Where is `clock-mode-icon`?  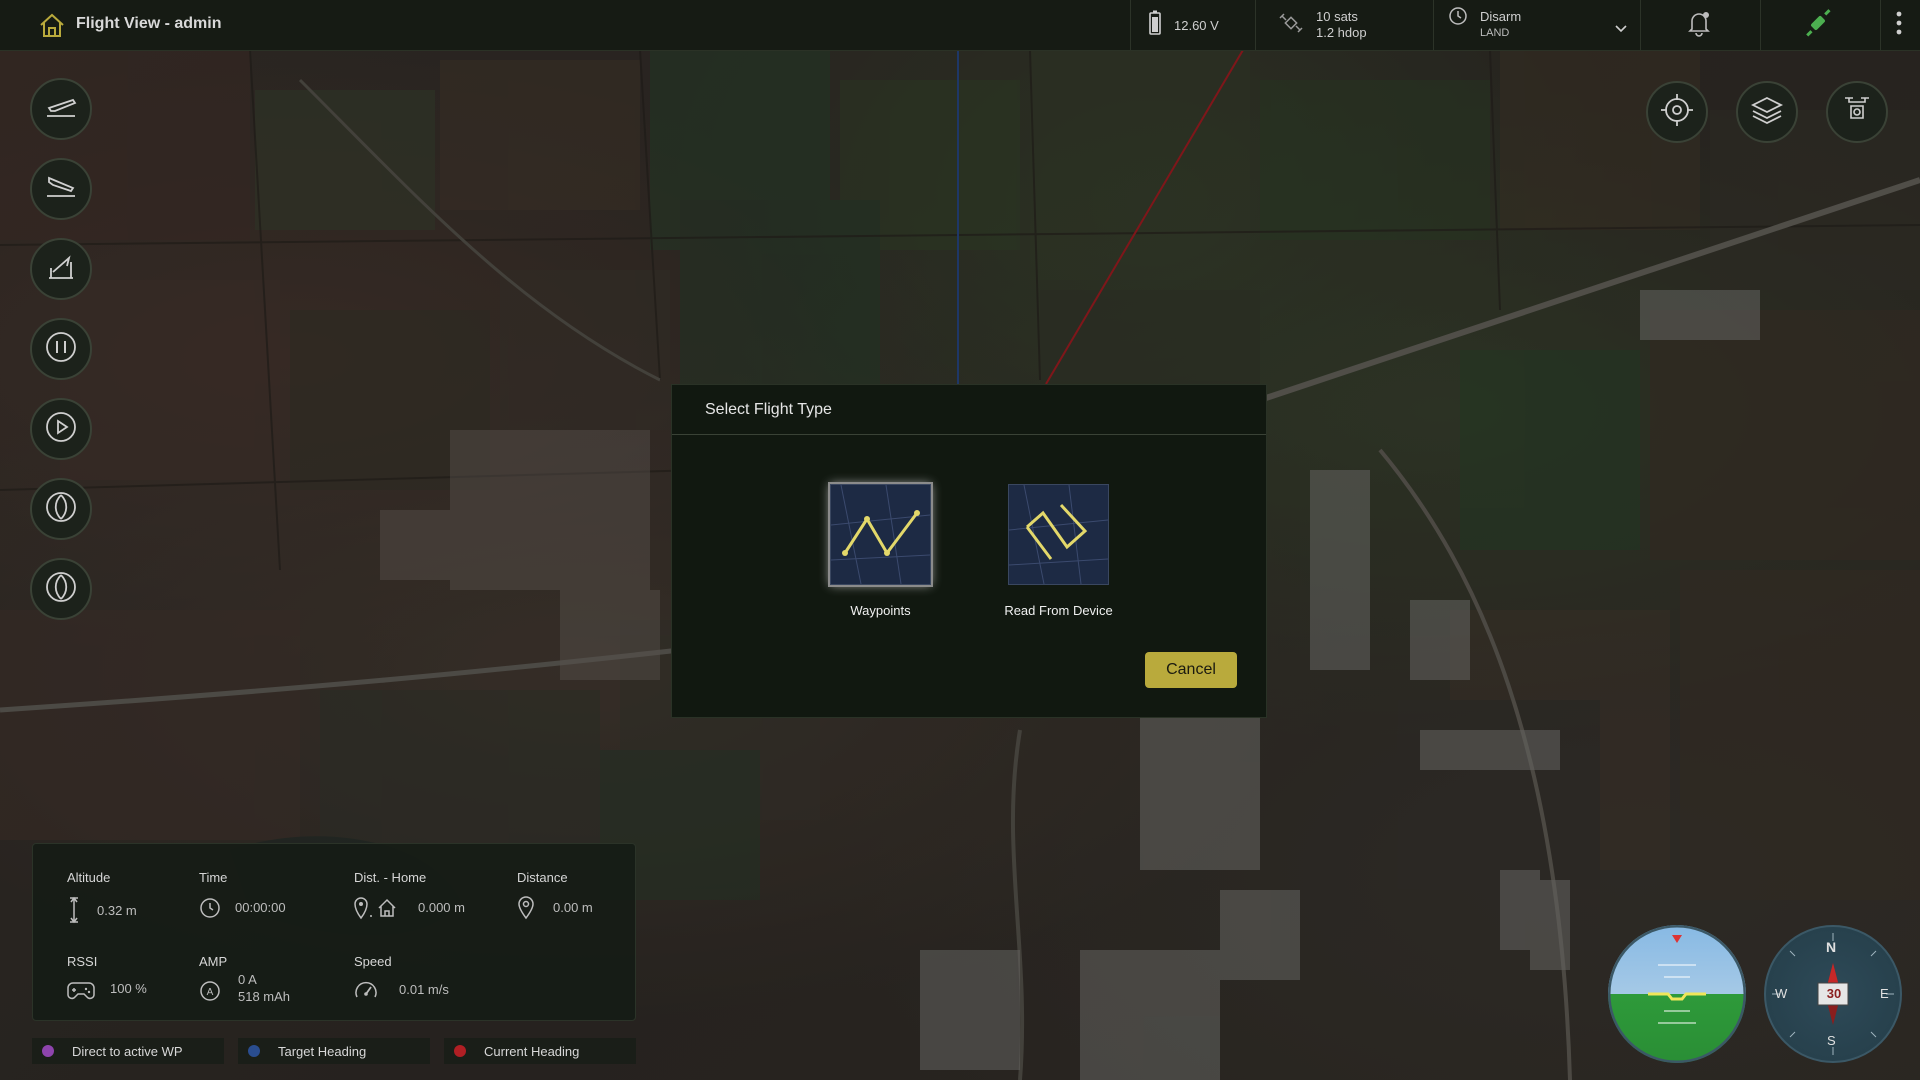
clock-mode-icon is located at coordinates (1458, 18).